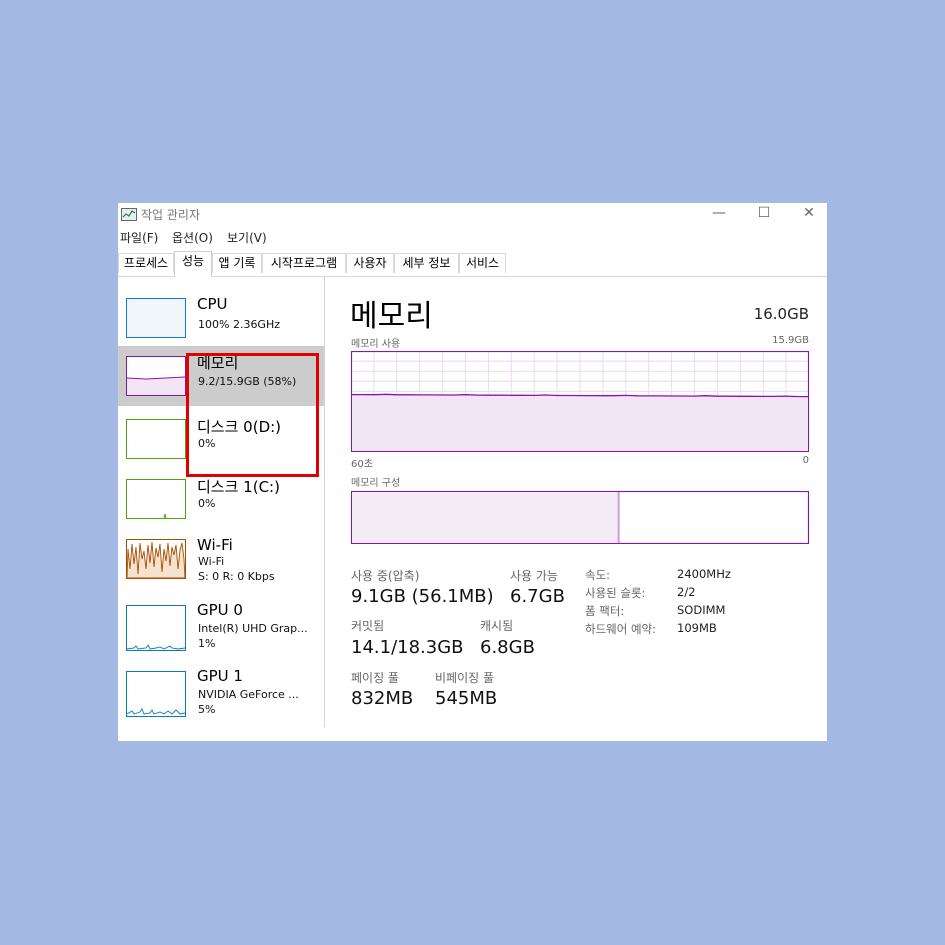 The width and height of the screenshot is (945, 945). Describe the element at coordinates (382, 698) in the screenshot. I see `paged-pool-value: 832MB` at that location.